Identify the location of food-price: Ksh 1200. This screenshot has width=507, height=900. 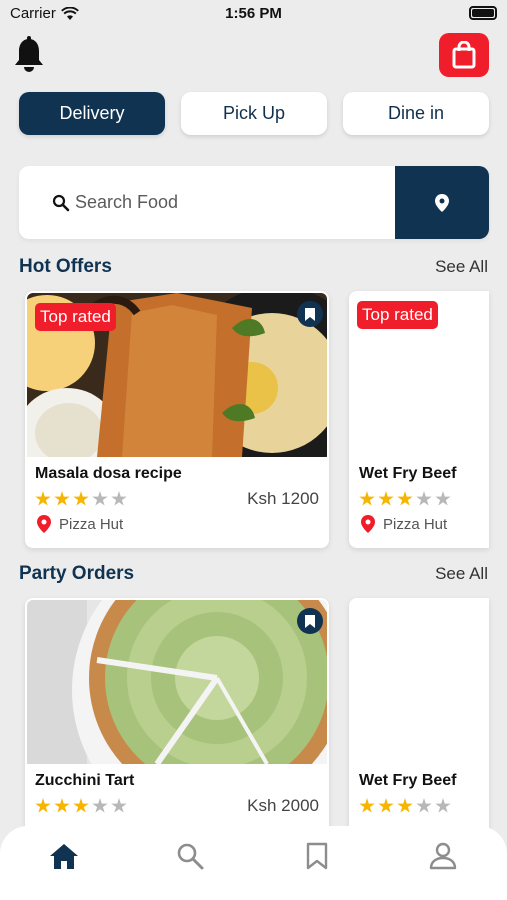
(283, 498).